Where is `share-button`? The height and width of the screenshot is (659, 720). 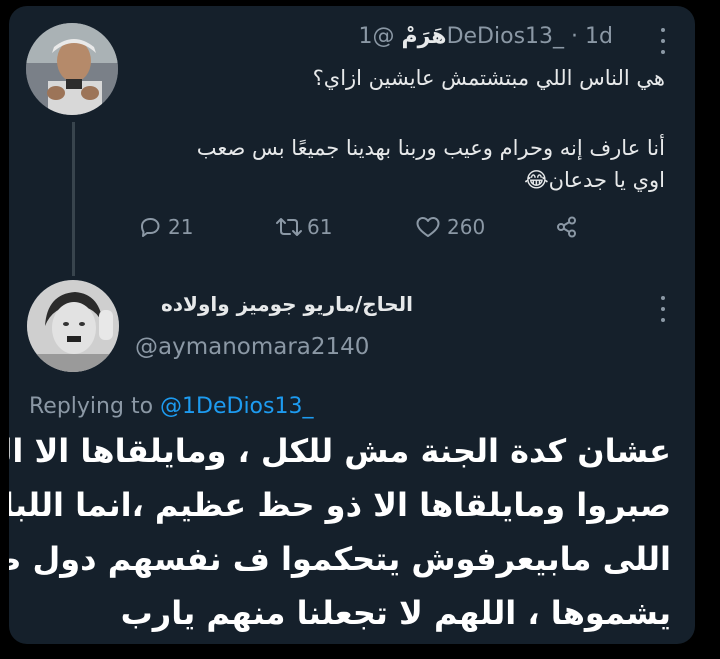 share-button is located at coordinates (567, 227).